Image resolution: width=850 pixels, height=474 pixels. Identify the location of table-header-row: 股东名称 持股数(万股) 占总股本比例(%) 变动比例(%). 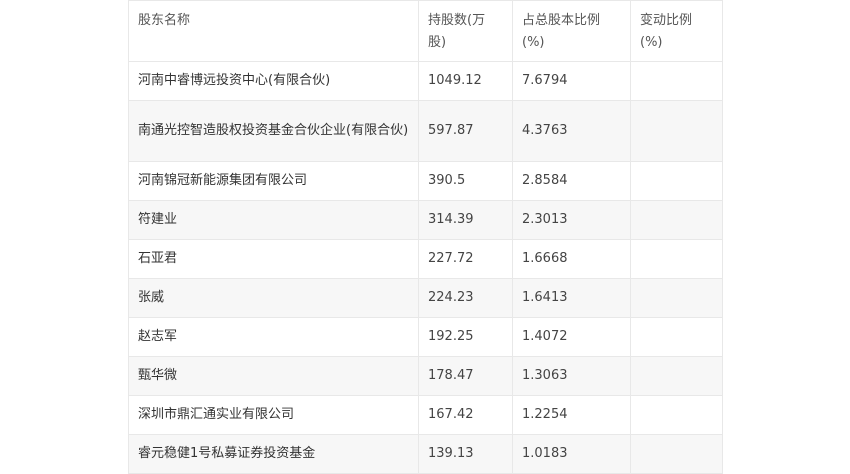
(425, 31).